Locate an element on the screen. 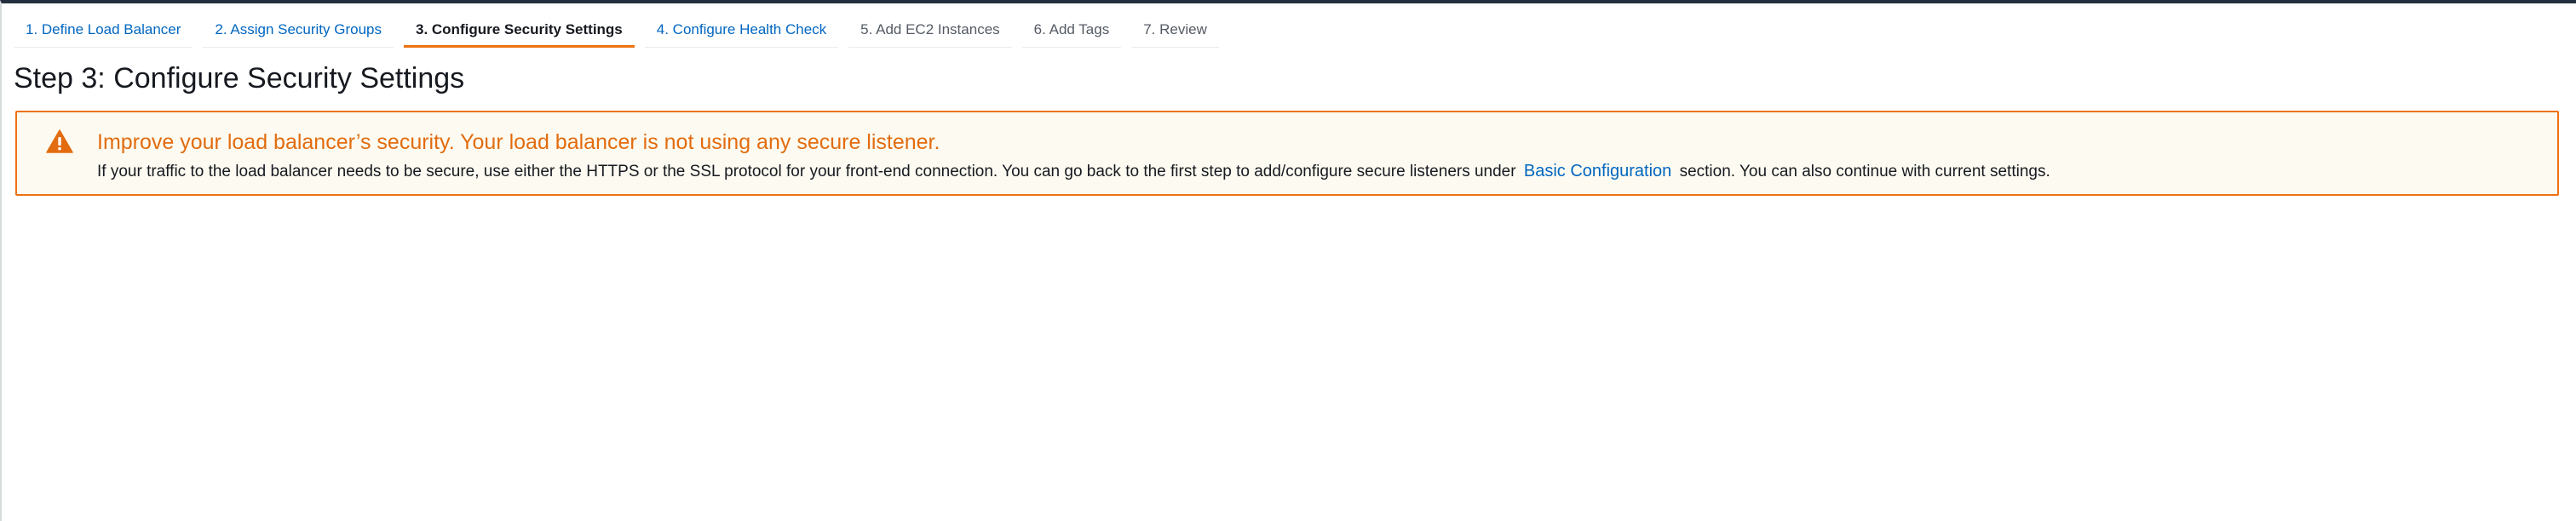  wizard-step-assign-security-groups: 2. Assign Security Groups is located at coordinates (298, 30).